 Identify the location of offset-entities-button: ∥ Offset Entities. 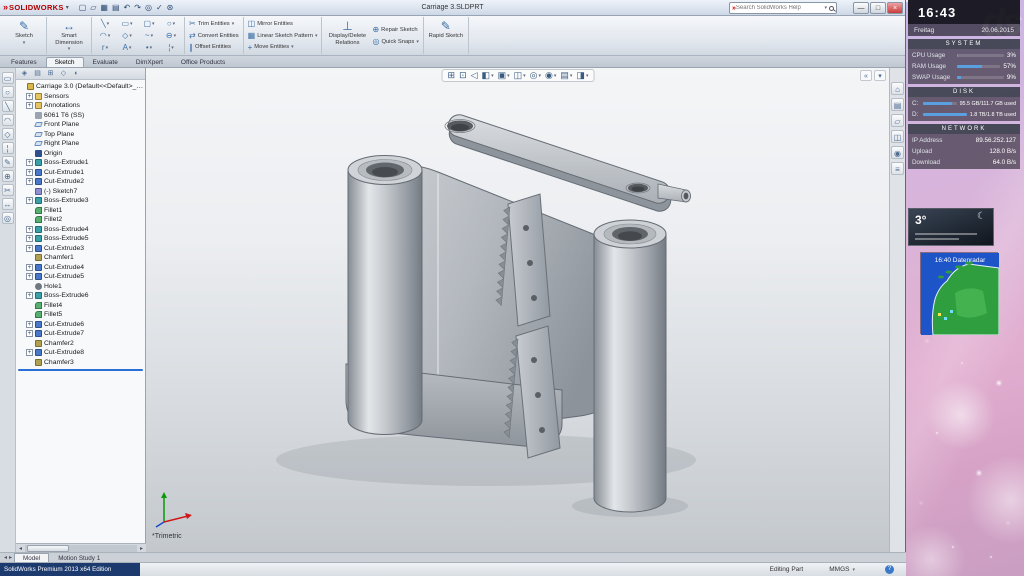
(214, 47).